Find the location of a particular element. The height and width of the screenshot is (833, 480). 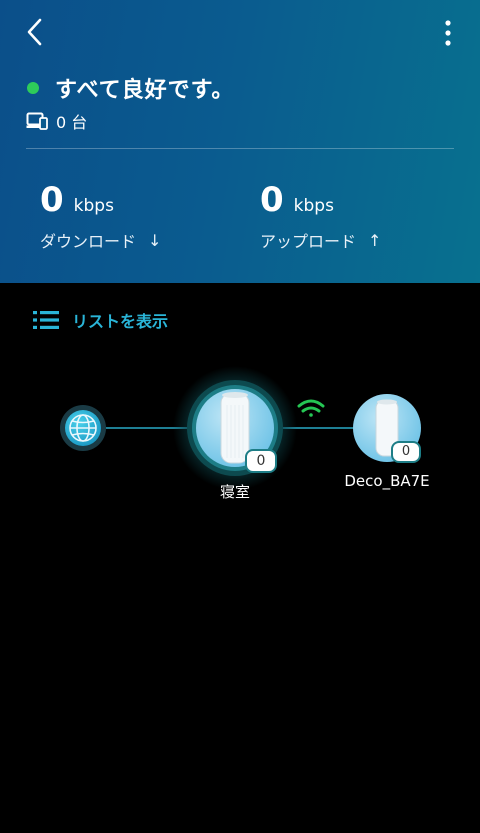

download-label: ダウンロード is located at coordinates (88, 241).